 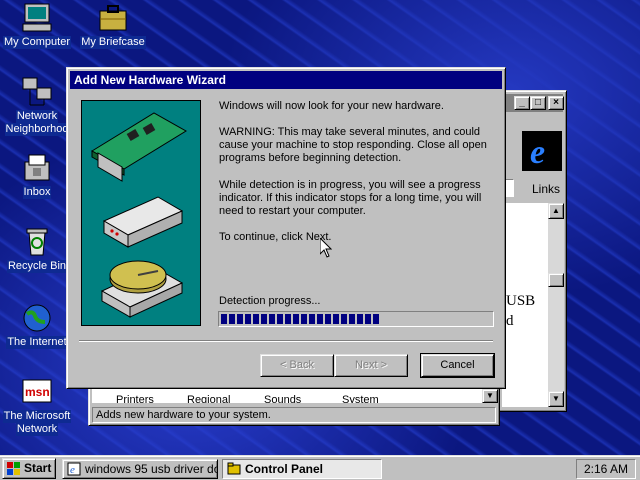 What do you see at coordinates (37, 129) in the screenshot?
I see `desktop-icon-label: Neighborhoo` at bounding box center [37, 129].